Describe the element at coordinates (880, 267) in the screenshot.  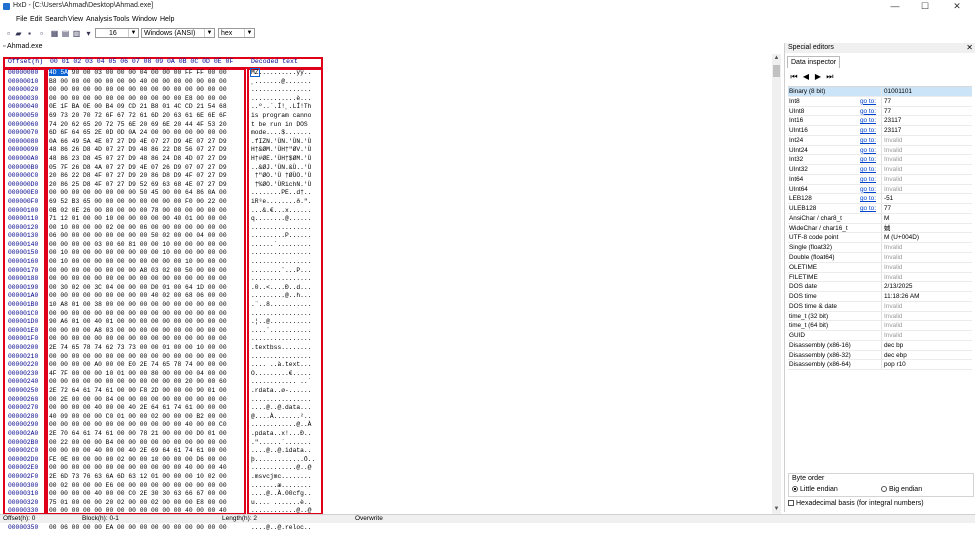
I see `inspector-row: OLETIME Invalid` at that location.